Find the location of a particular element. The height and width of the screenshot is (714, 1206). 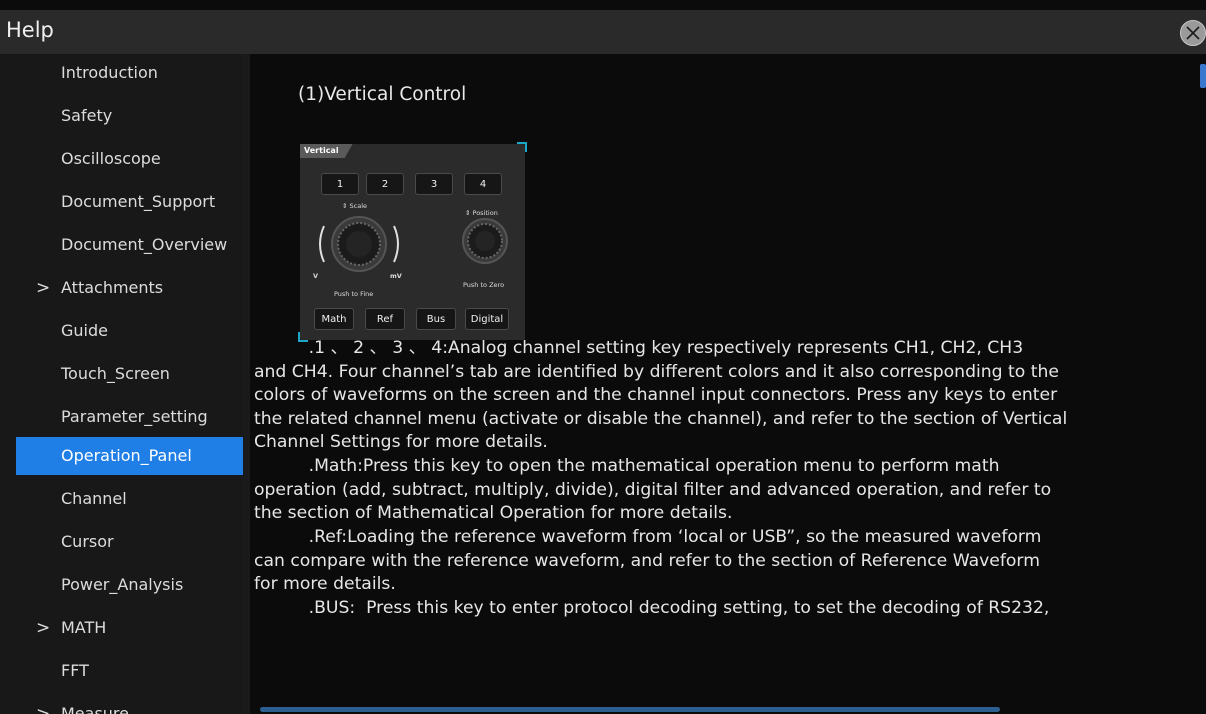

panel-key-ref: Ref is located at coordinates (385, 319).